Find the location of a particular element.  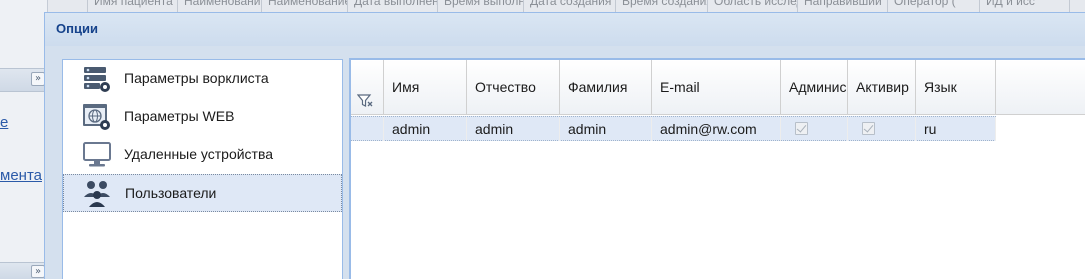

background-link: мента is located at coordinates (21, 175).